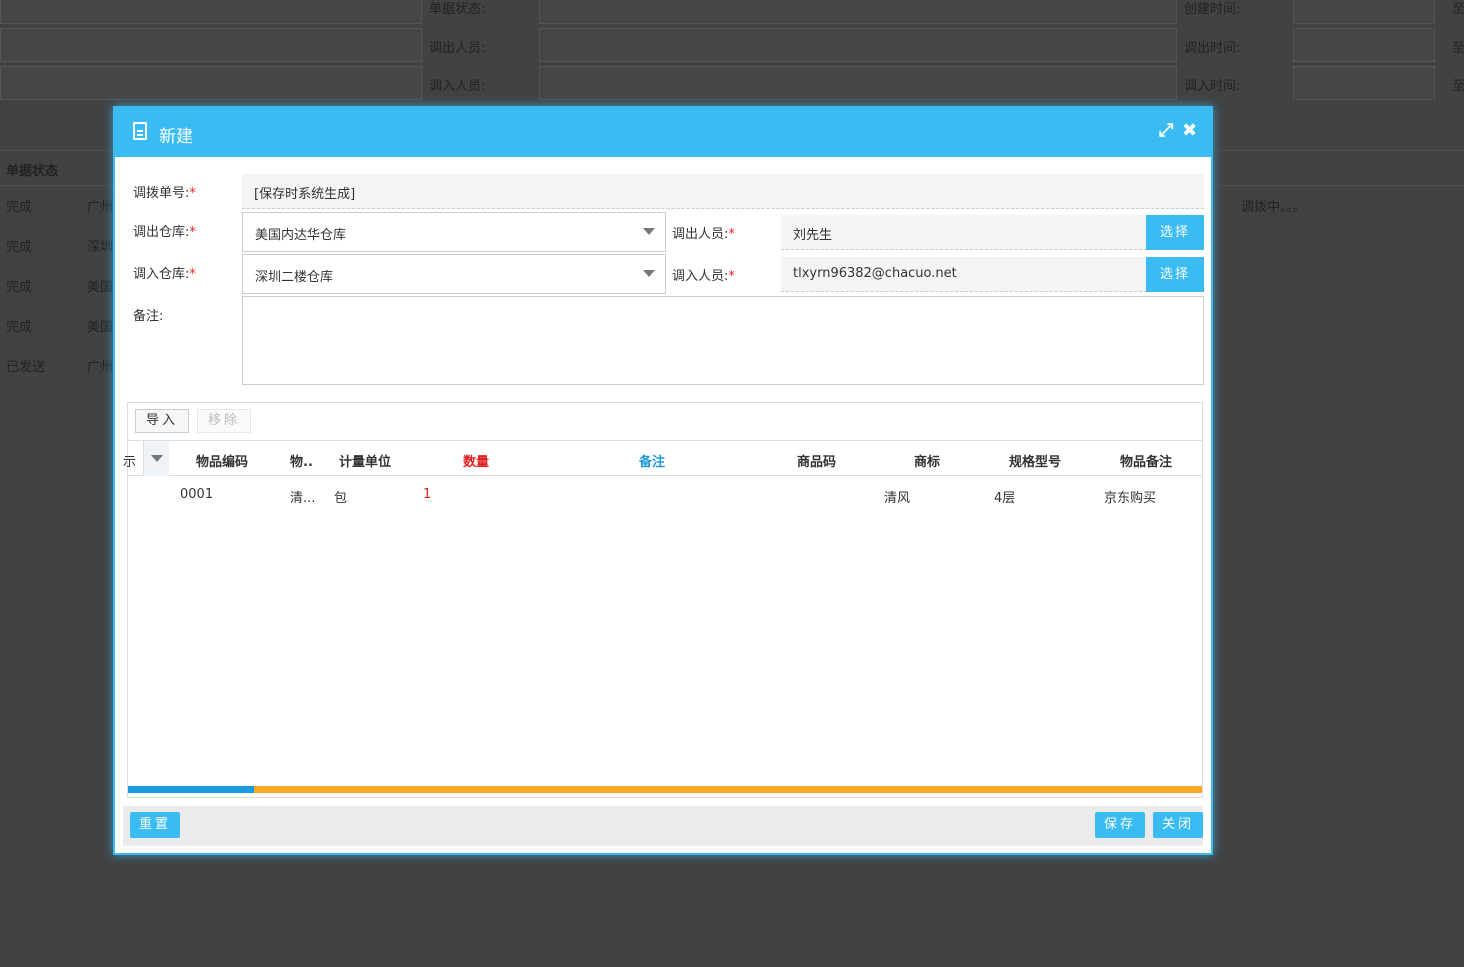  What do you see at coordinates (155, 825) in the screenshot?
I see `reset-button: 重置` at bounding box center [155, 825].